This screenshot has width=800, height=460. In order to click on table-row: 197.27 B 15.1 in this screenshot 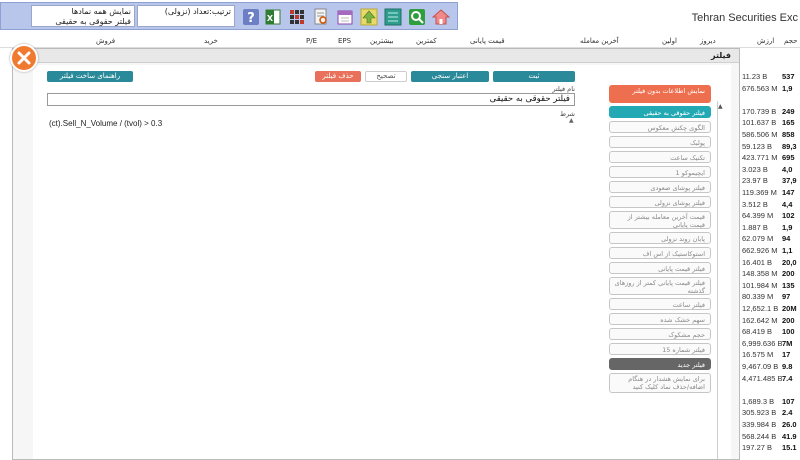, I will do `click(770, 448)`.